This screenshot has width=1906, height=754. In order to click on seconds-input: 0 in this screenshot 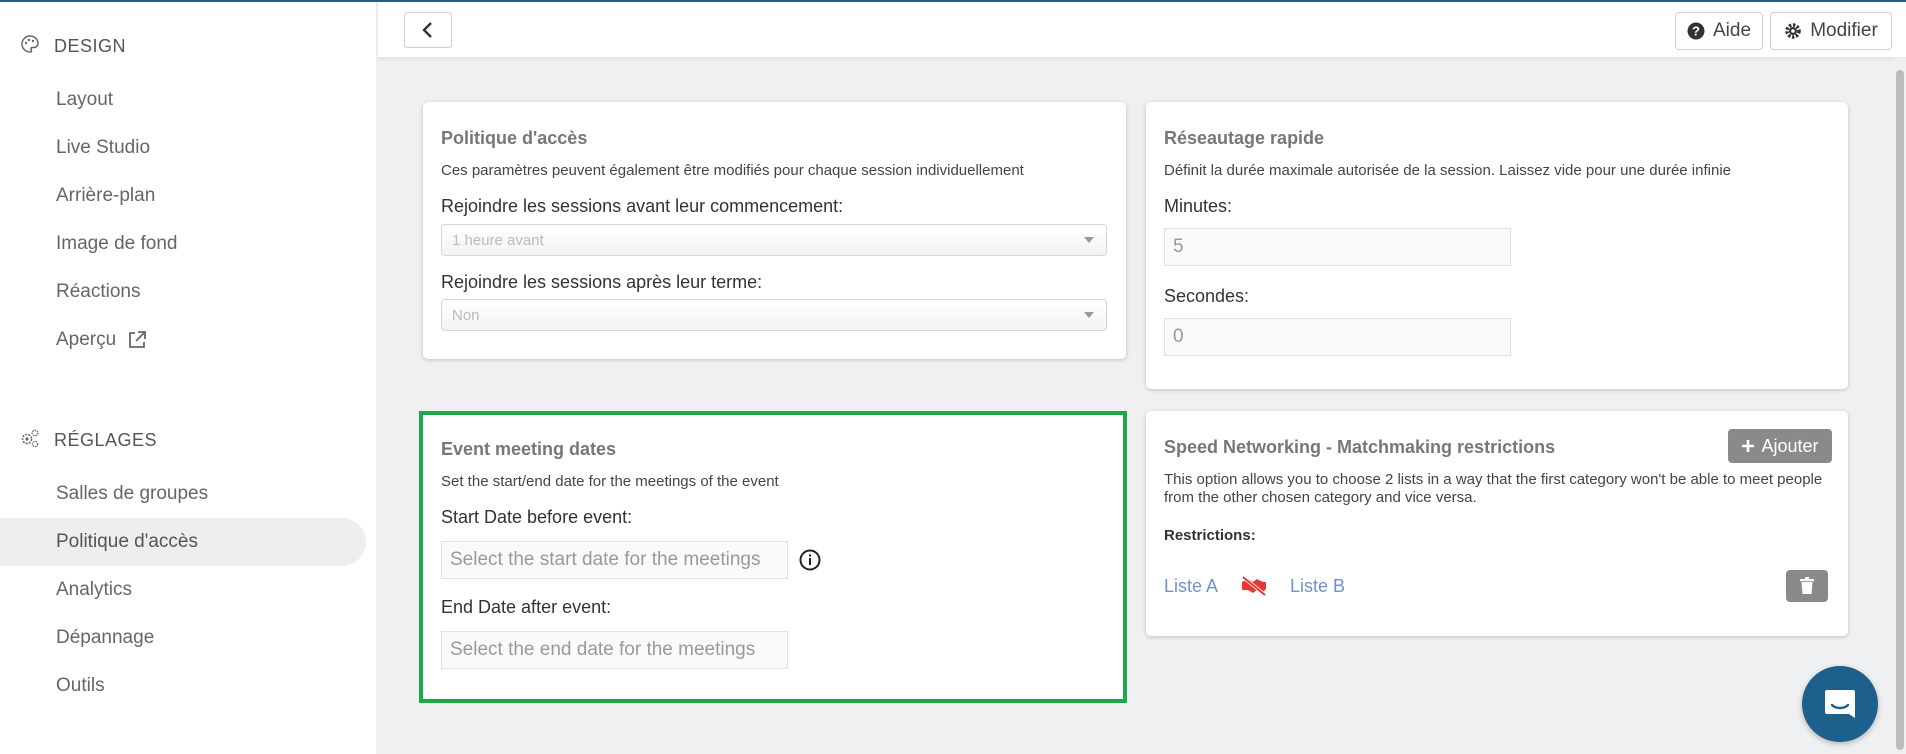, I will do `click(1337, 337)`.